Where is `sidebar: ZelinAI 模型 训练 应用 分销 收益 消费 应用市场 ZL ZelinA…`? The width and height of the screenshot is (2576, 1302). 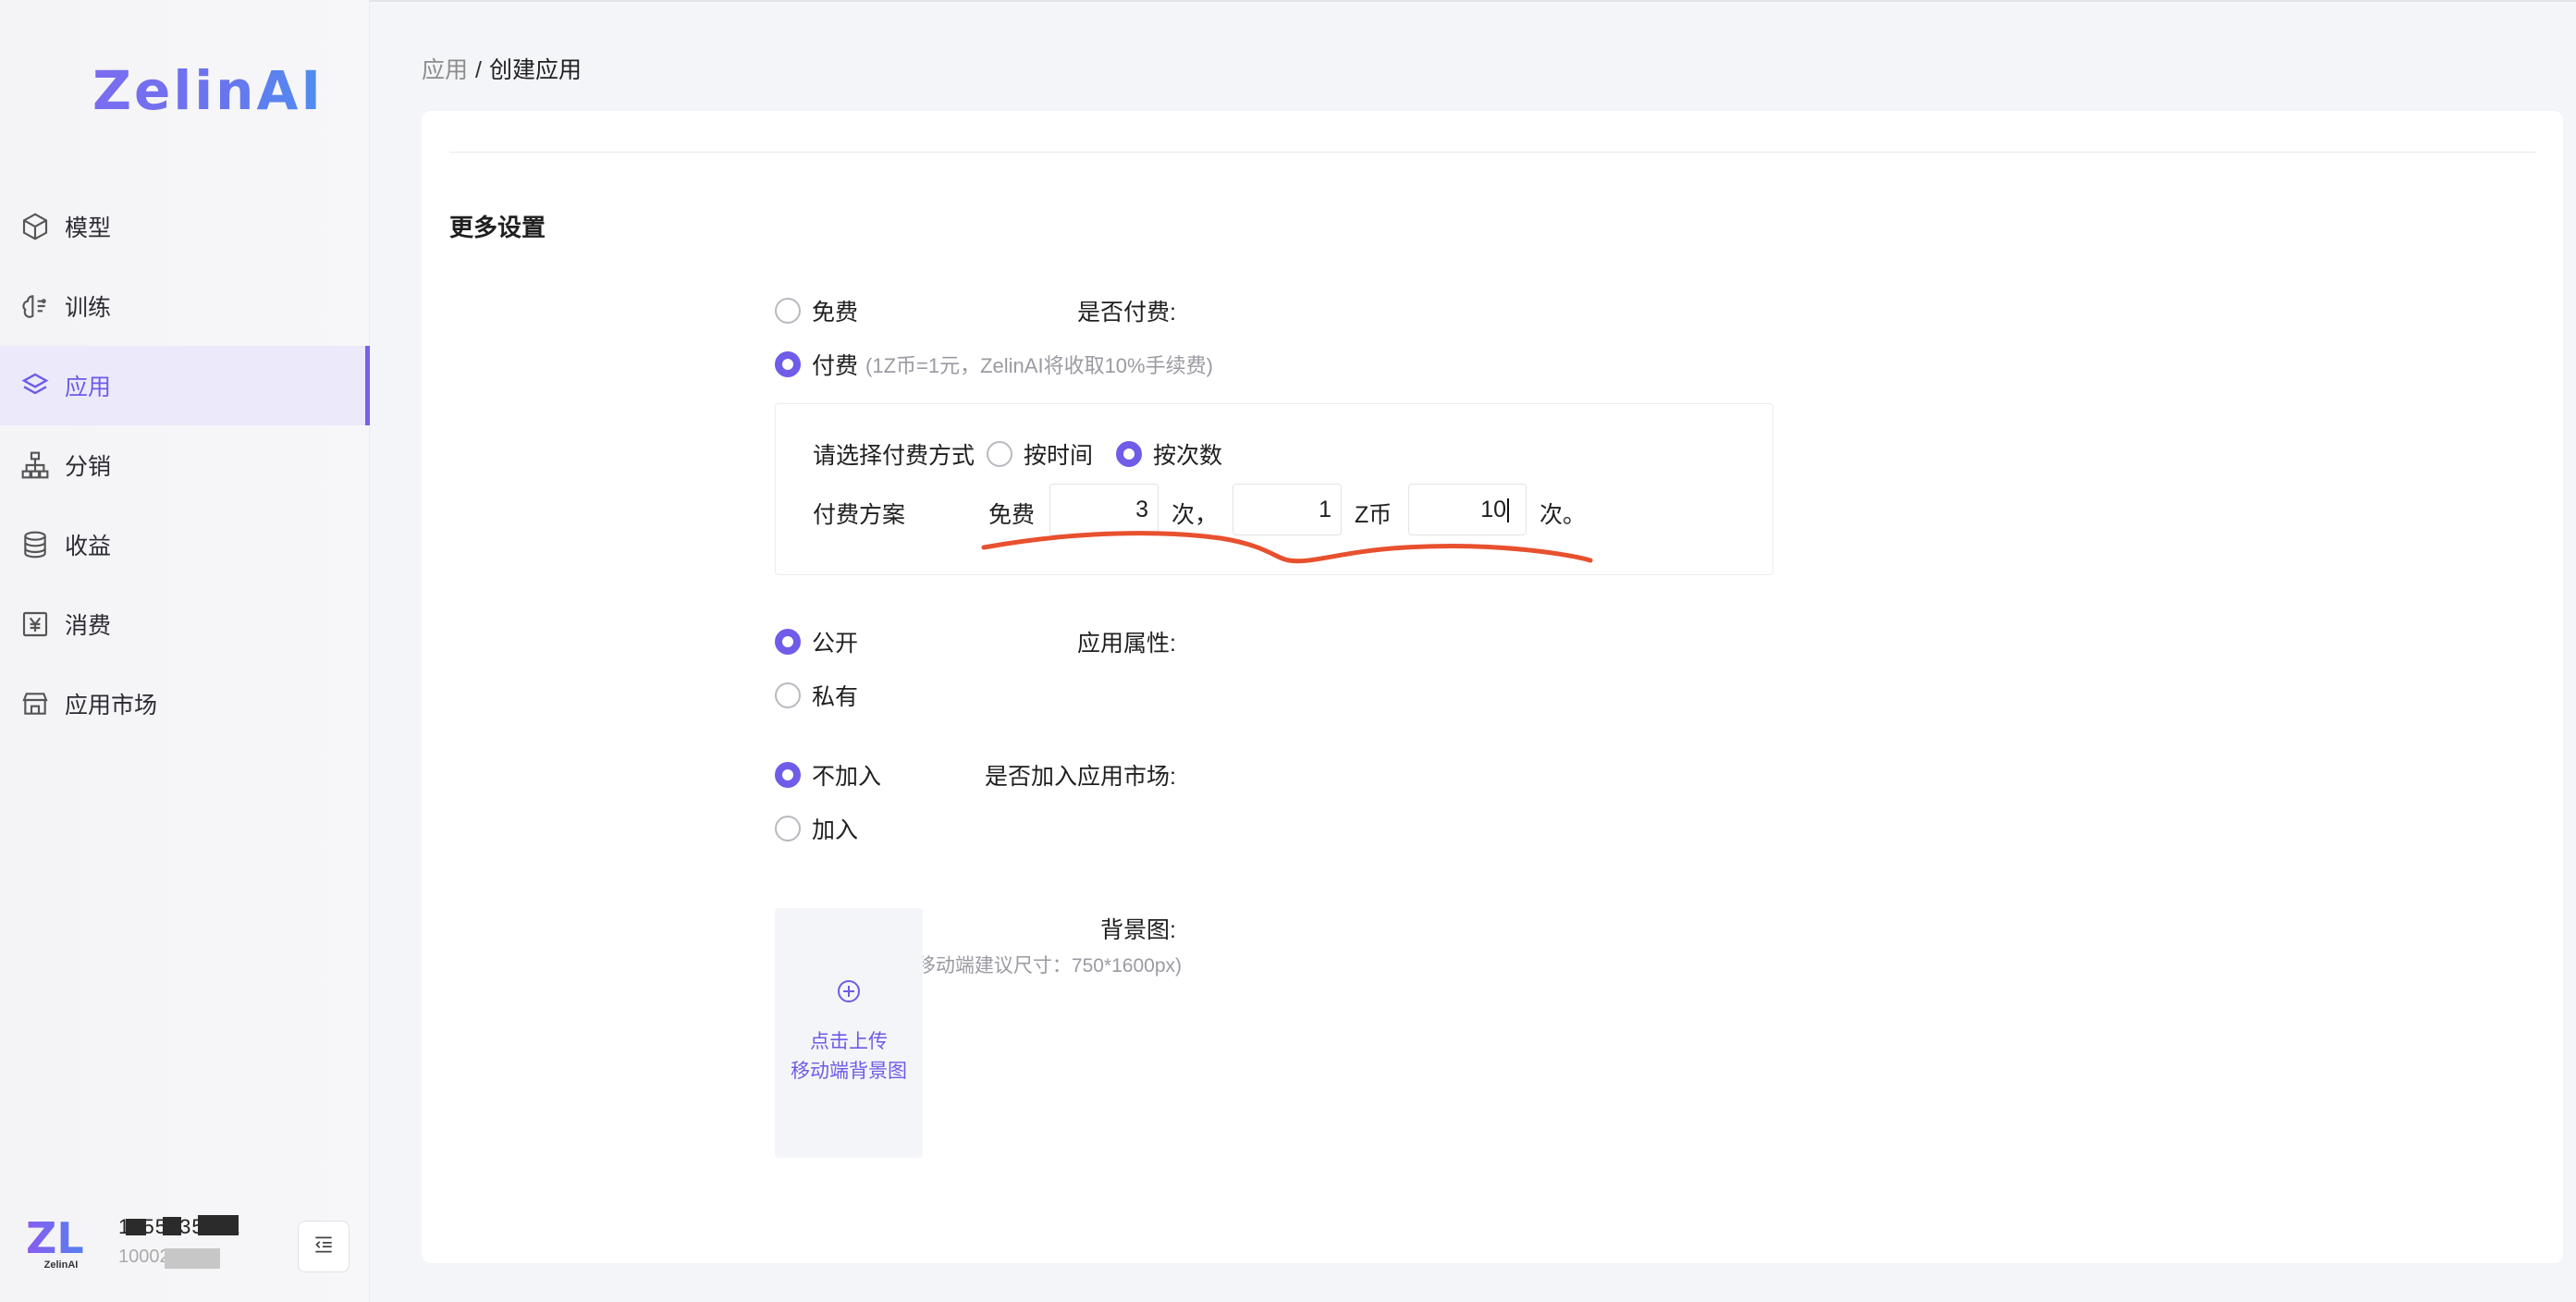 sidebar: ZelinAI 模型 训练 应用 分销 收益 消费 应用市场 ZL ZelinA… is located at coordinates (185, 651).